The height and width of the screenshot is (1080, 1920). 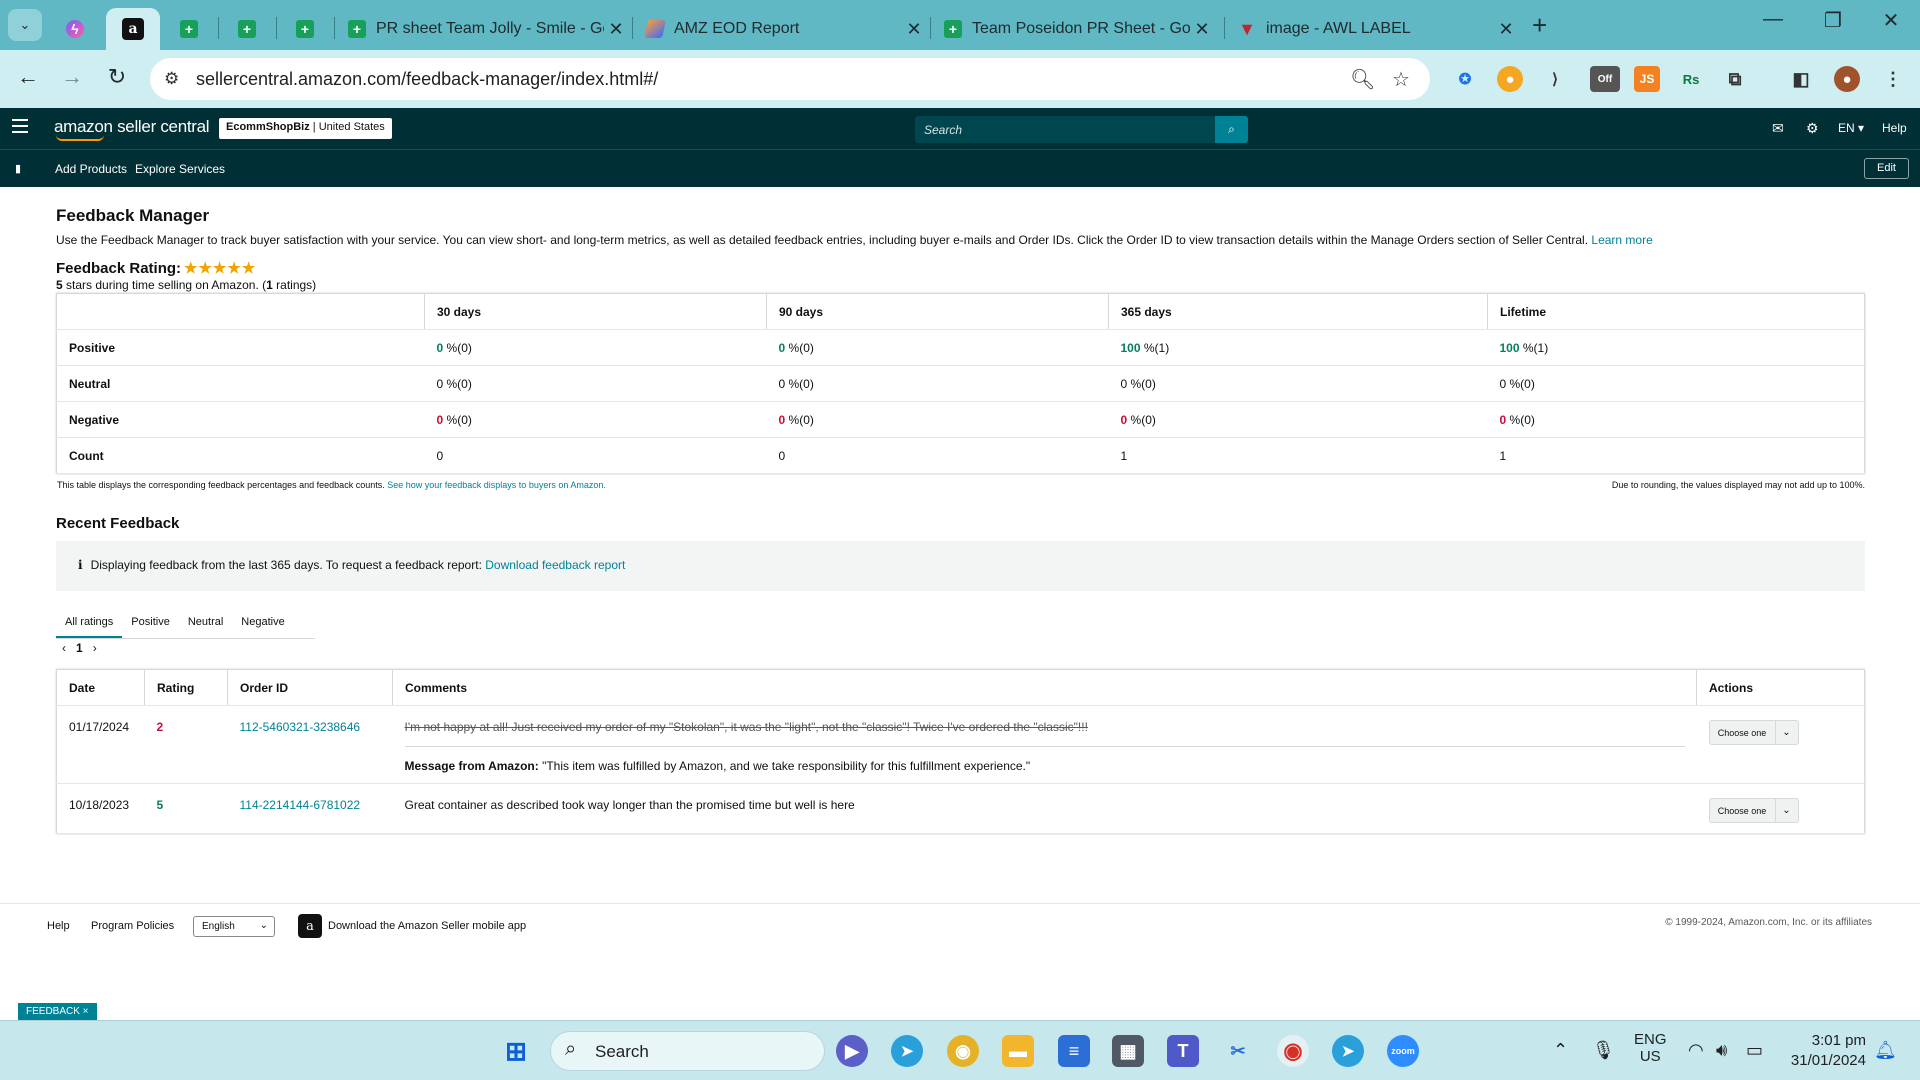 I want to click on header-search-input: Search, so click(x=1065, y=129).